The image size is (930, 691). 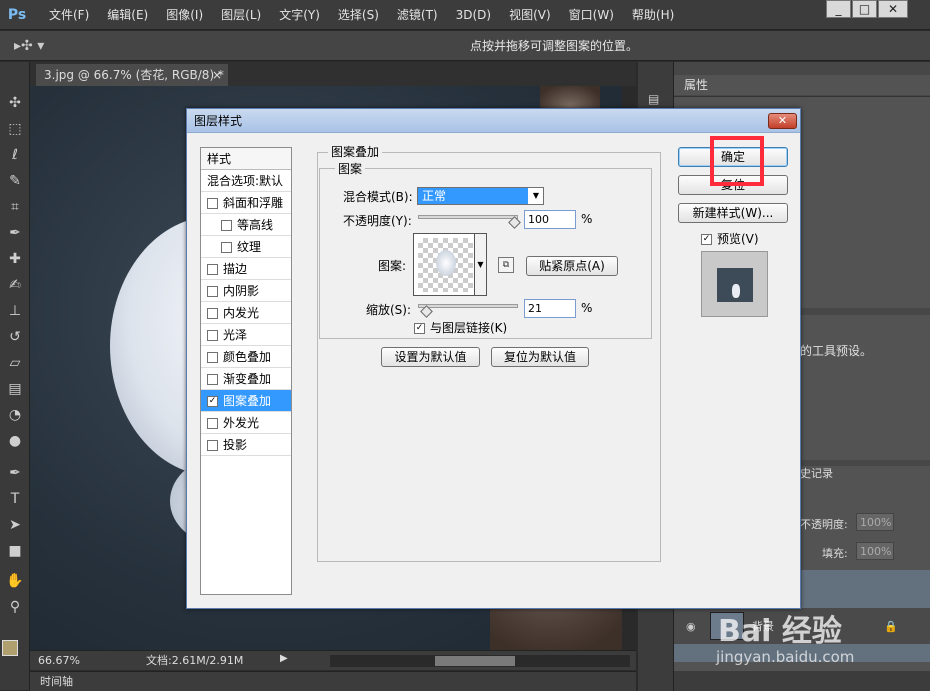 What do you see at coordinates (875, 551) in the screenshot?
I see `layer-fill-input: 100%` at bounding box center [875, 551].